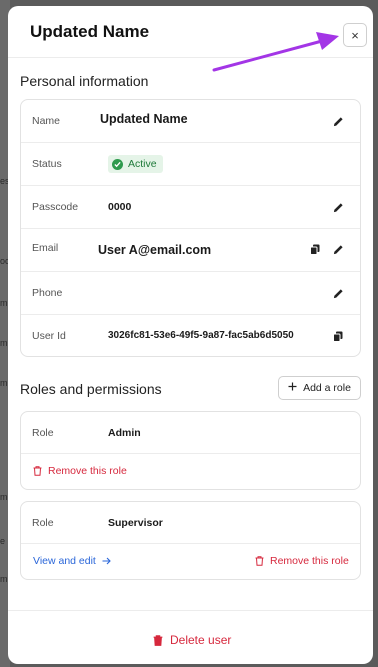  What do you see at coordinates (190, 164) in the screenshot?
I see `status-row: Status Active` at bounding box center [190, 164].